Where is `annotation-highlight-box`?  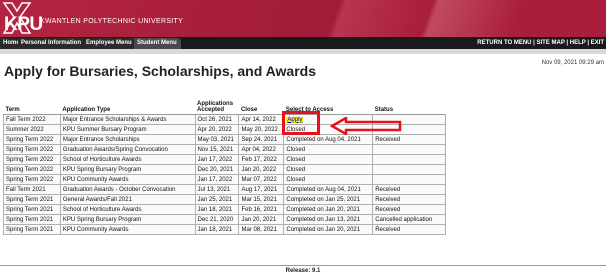 annotation-highlight-box is located at coordinates (301, 123).